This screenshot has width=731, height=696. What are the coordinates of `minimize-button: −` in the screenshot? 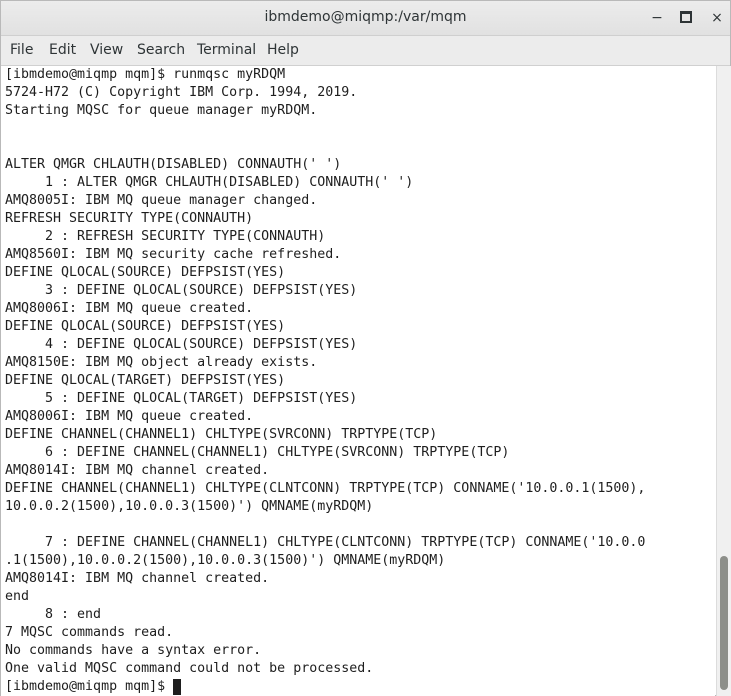 It's located at (657, 18).